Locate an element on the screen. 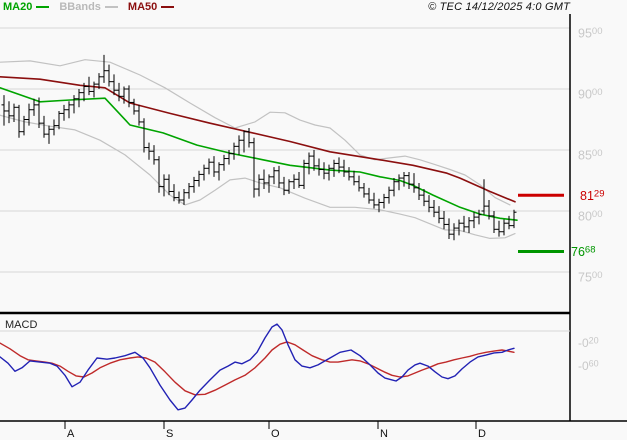  macd-tick-label--020: -020 is located at coordinates (588, 343).